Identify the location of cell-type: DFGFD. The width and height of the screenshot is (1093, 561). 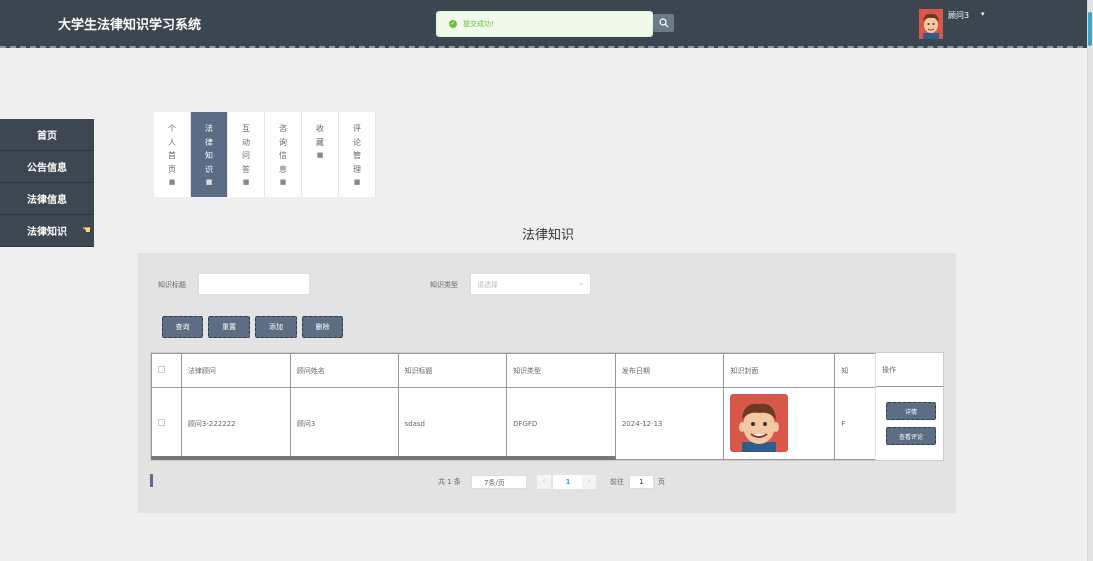
(561, 423).